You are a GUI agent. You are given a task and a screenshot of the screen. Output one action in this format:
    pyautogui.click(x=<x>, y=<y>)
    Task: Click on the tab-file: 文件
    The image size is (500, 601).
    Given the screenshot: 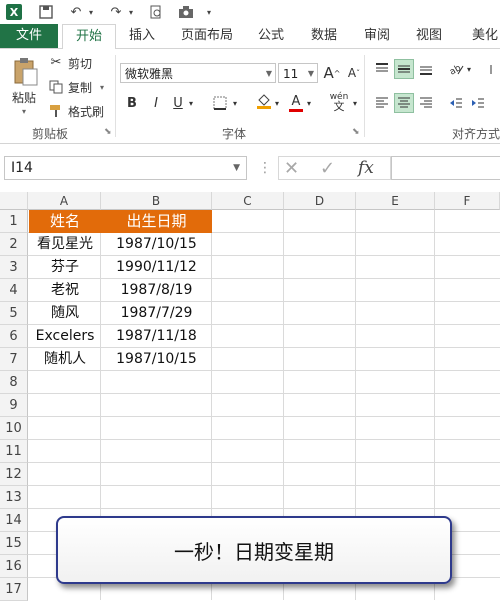 What is the action you would take?
    pyautogui.click(x=29, y=36)
    